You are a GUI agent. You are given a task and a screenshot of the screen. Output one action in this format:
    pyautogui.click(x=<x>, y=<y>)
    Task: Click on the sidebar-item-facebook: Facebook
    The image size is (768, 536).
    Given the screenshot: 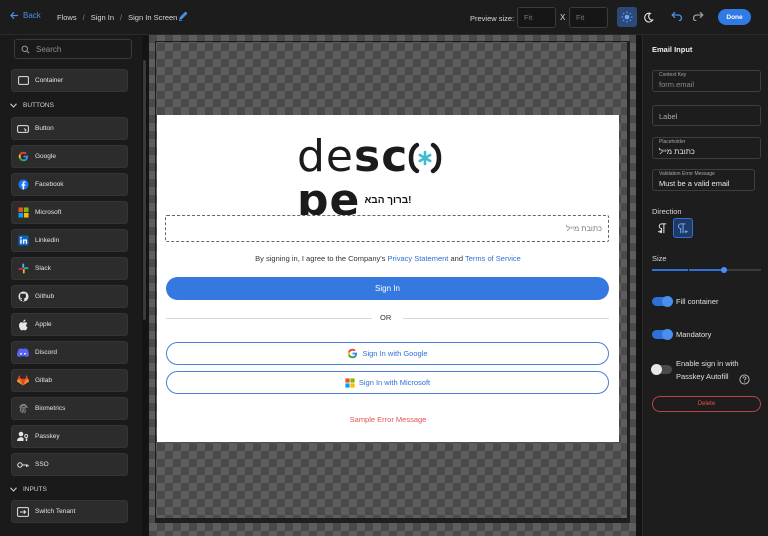 What is the action you would take?
    pyautogui.click(x=69, y=184)
    